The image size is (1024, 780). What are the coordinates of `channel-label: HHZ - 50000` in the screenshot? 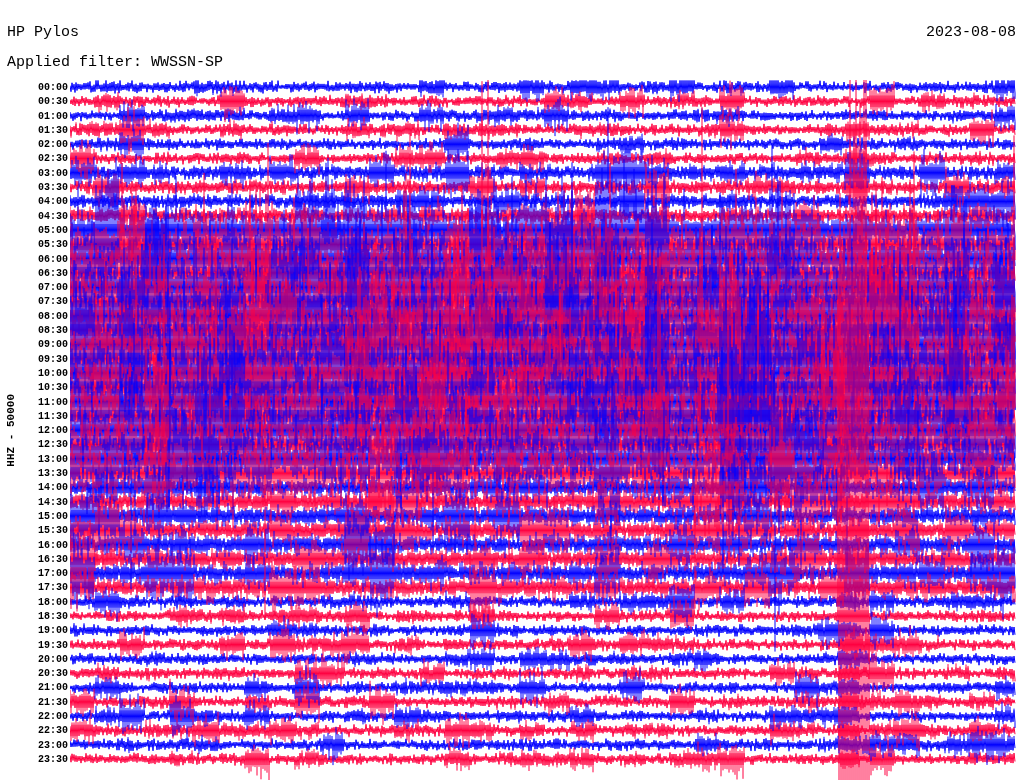 It's located at (10, 430).